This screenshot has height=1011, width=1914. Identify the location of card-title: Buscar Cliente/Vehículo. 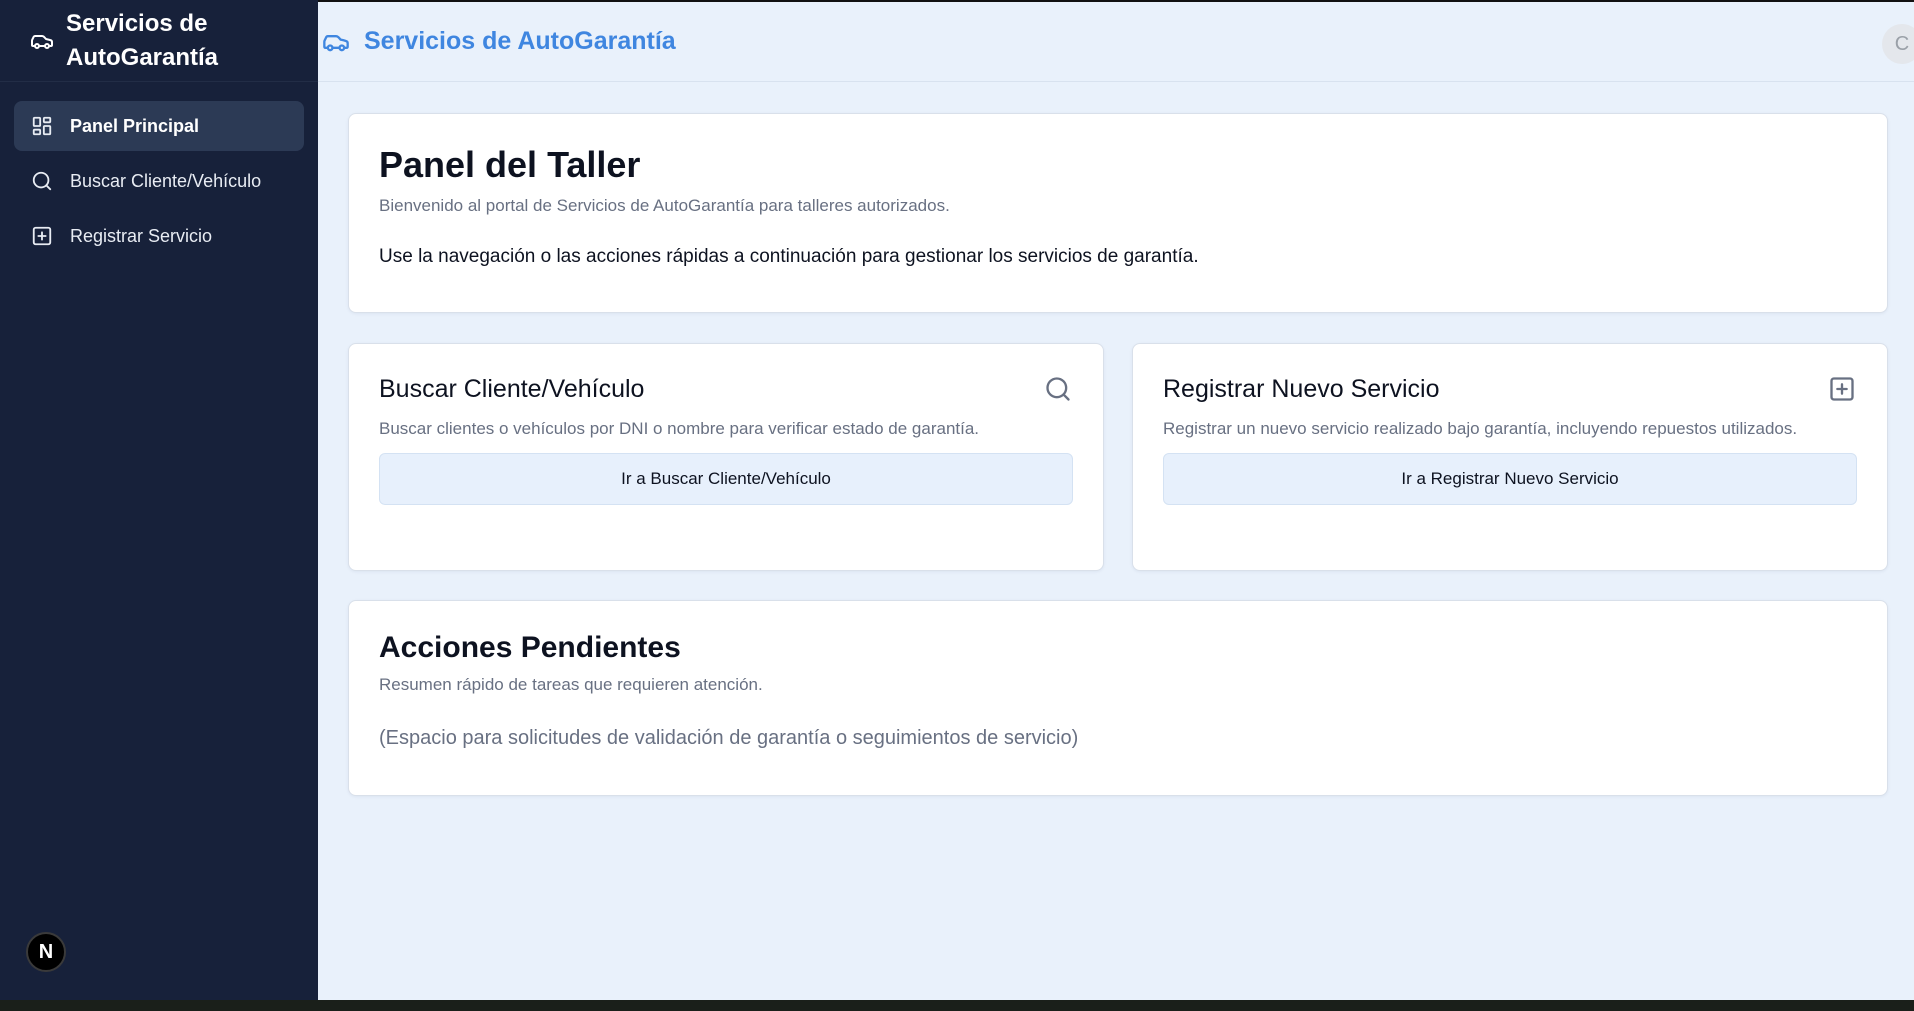
(512, 388).